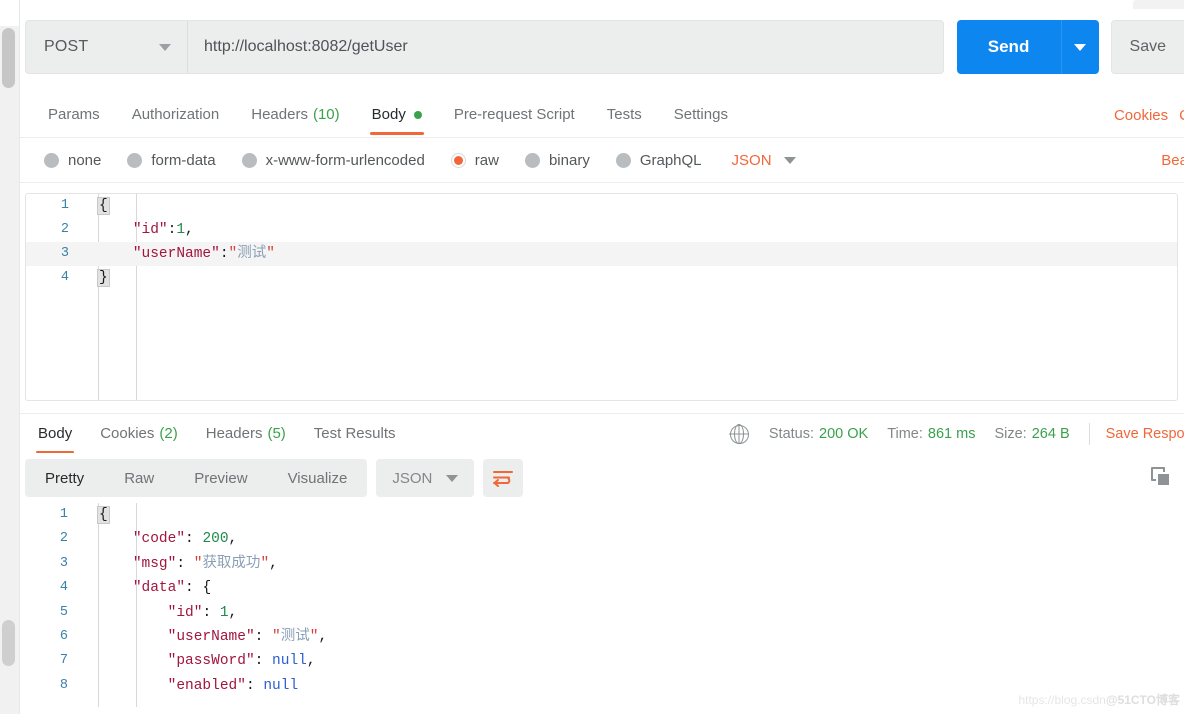  What do you see at coordinates (602, 588) in the screenshot?
I see `code-line: 4 "data": {` at bounding box center [602, 588].